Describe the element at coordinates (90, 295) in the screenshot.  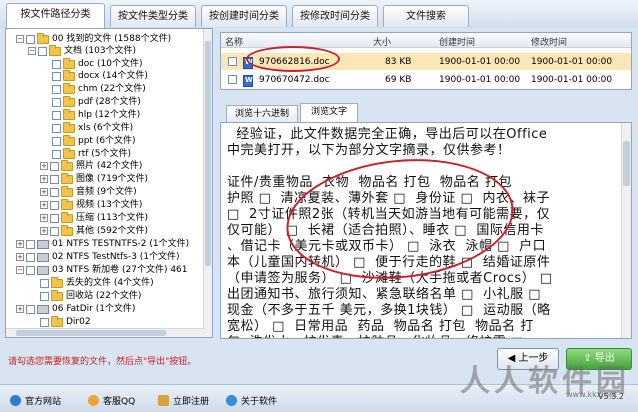
I see `tree-node: 回收站 (22个文件)` at that location.